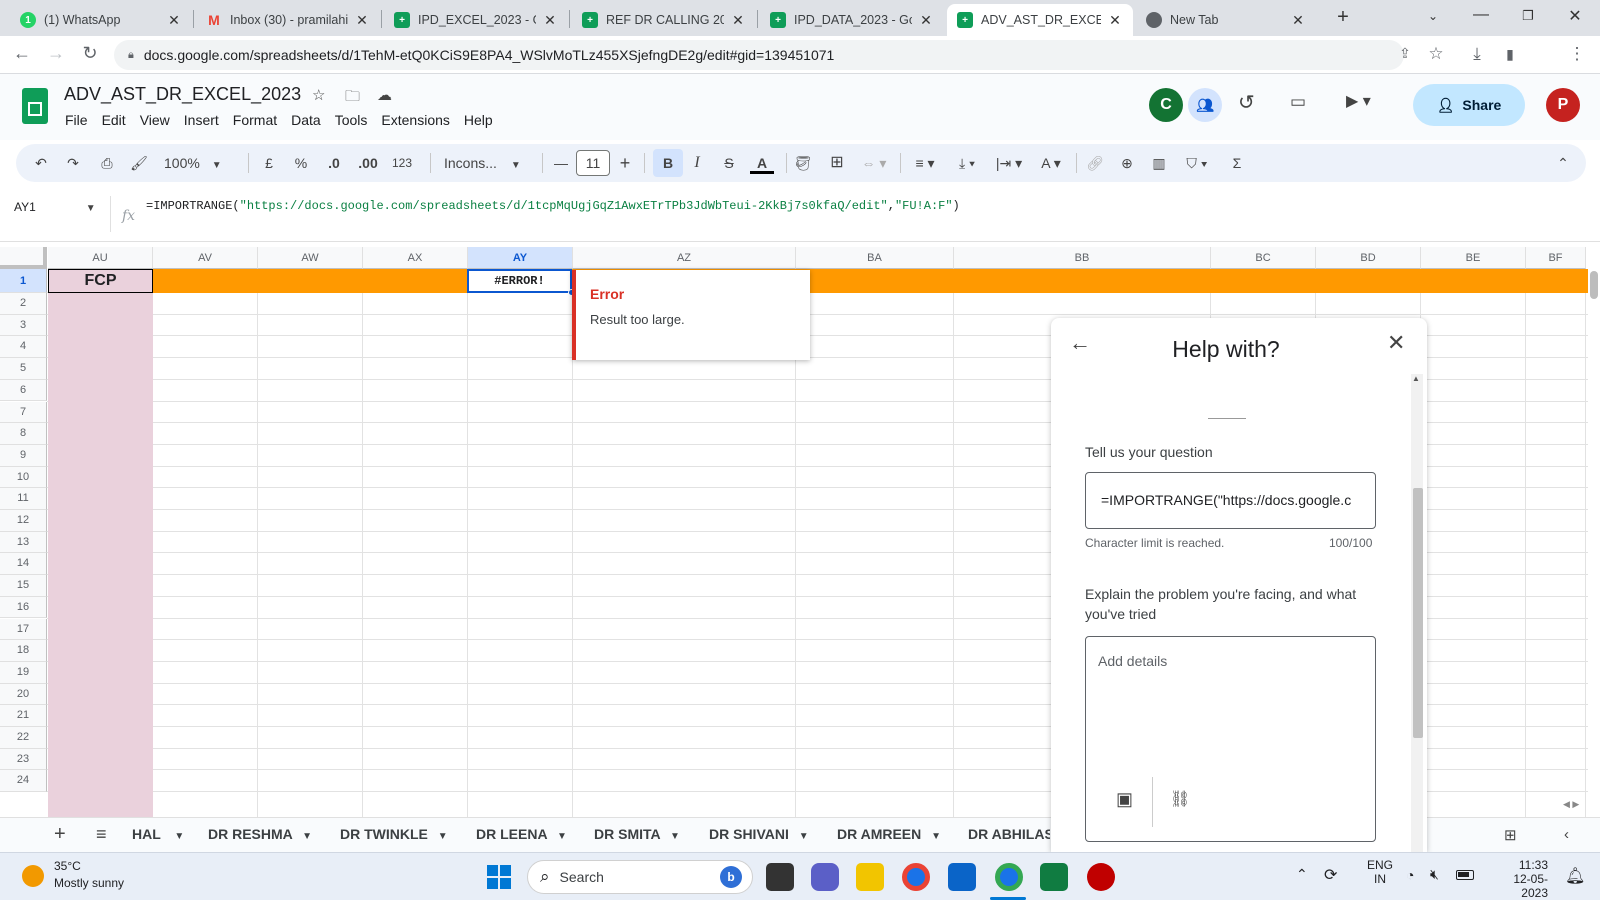 This screenshot has height=900, width=1600. I want to click on volume-mute-icon: 🔇︎, so click(1434, 874).